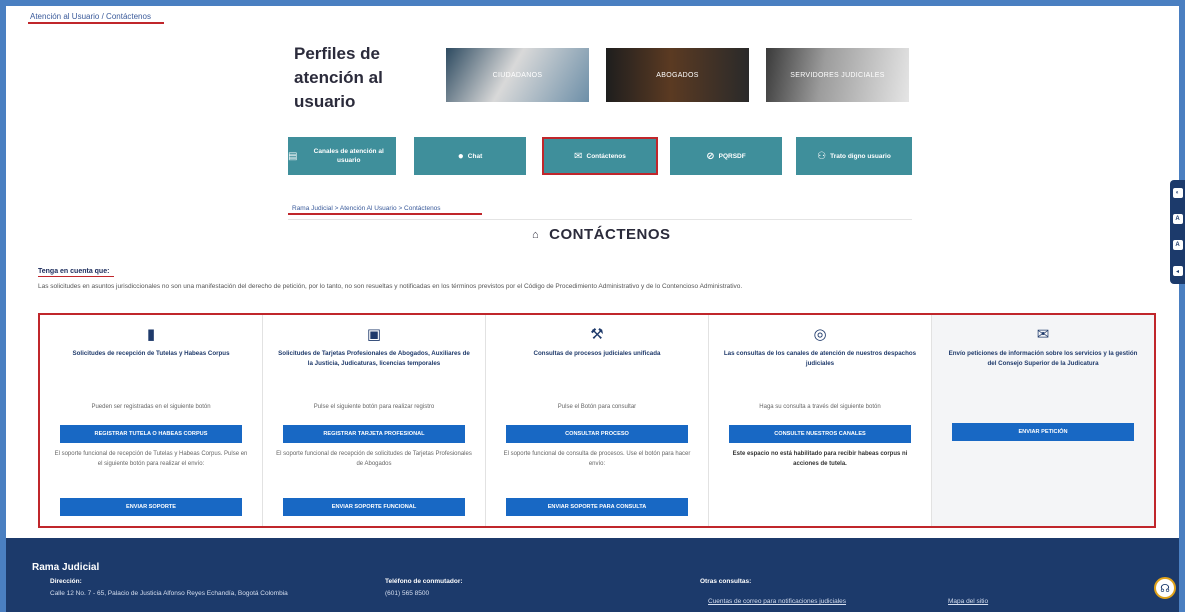  I want to click on nav-chat-button: ● Chat, so click(470, 156).